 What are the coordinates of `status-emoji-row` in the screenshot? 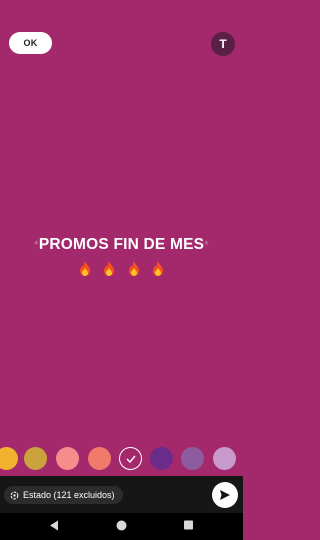 It's located at (121, 269).